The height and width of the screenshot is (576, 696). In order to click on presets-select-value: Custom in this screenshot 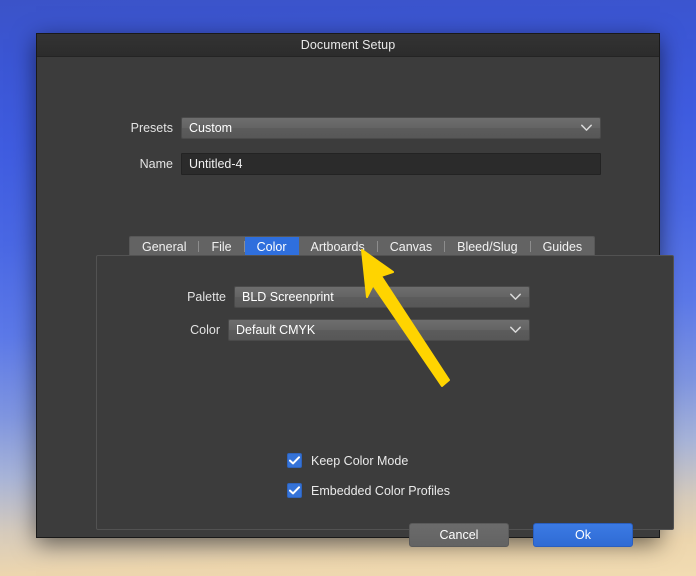, I will do `click(211, 128)`.